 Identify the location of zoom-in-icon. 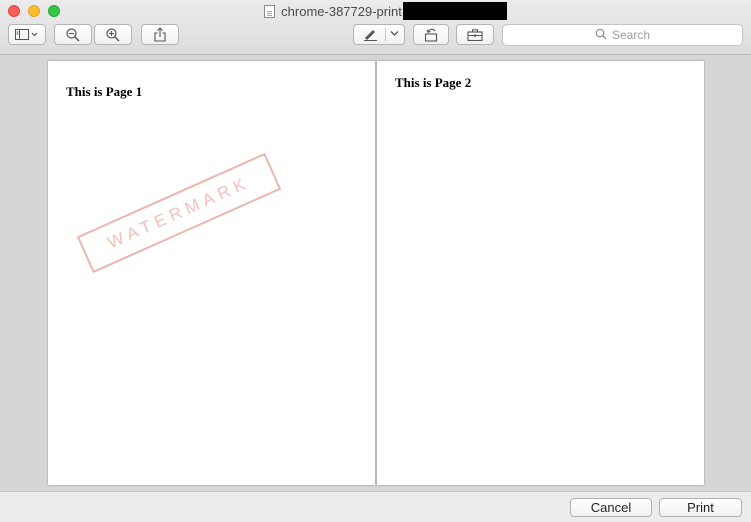
(113, 34).